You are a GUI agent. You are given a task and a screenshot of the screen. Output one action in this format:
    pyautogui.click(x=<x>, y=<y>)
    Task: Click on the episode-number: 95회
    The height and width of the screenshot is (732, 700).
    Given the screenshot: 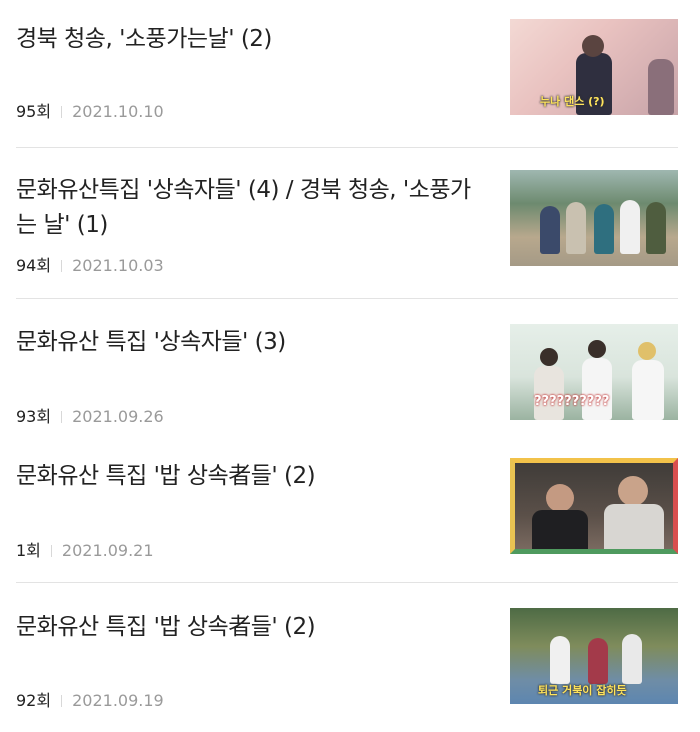 What is the action you would take?
    pyautogui.click(x=34, y=111)
    